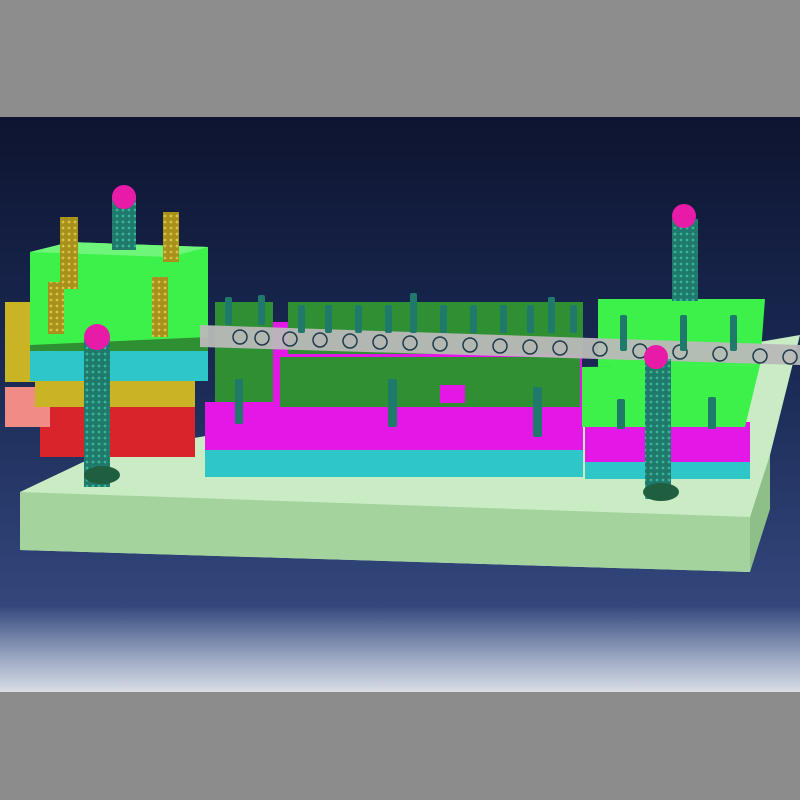 Image resolution: width=800 pixels, height=800 pixels. I want to click on top-gray-band, so click(400, 58).